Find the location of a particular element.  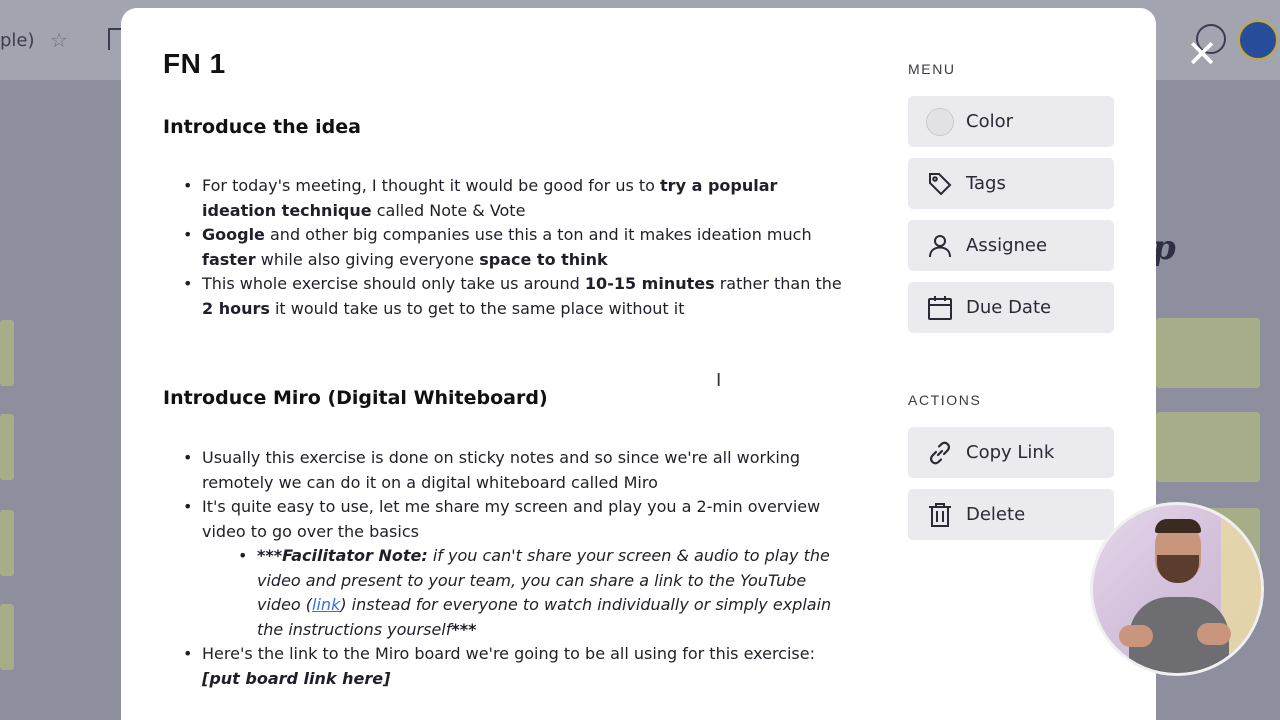

user-icon is located at coordinates (940, 246).